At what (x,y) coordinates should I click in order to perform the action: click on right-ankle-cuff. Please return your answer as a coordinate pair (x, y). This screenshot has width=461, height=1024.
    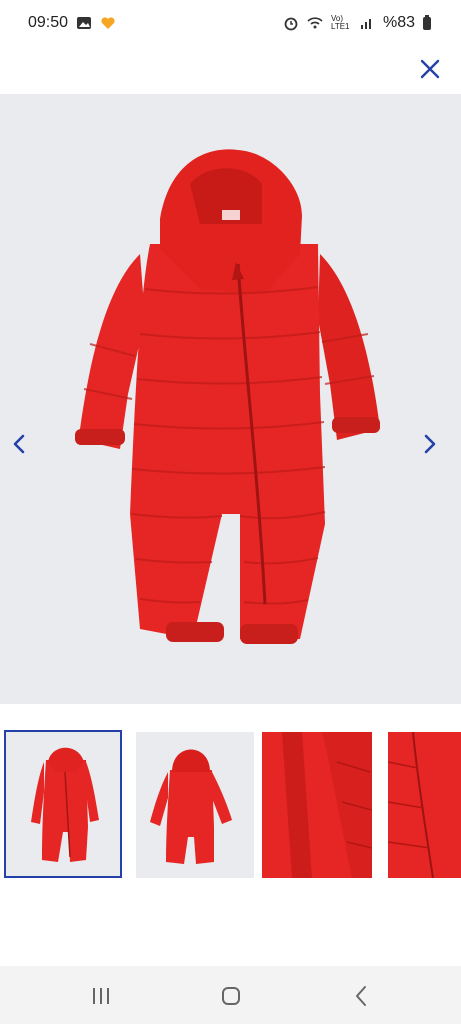
    Looking at the image, I should click on (269, 634).